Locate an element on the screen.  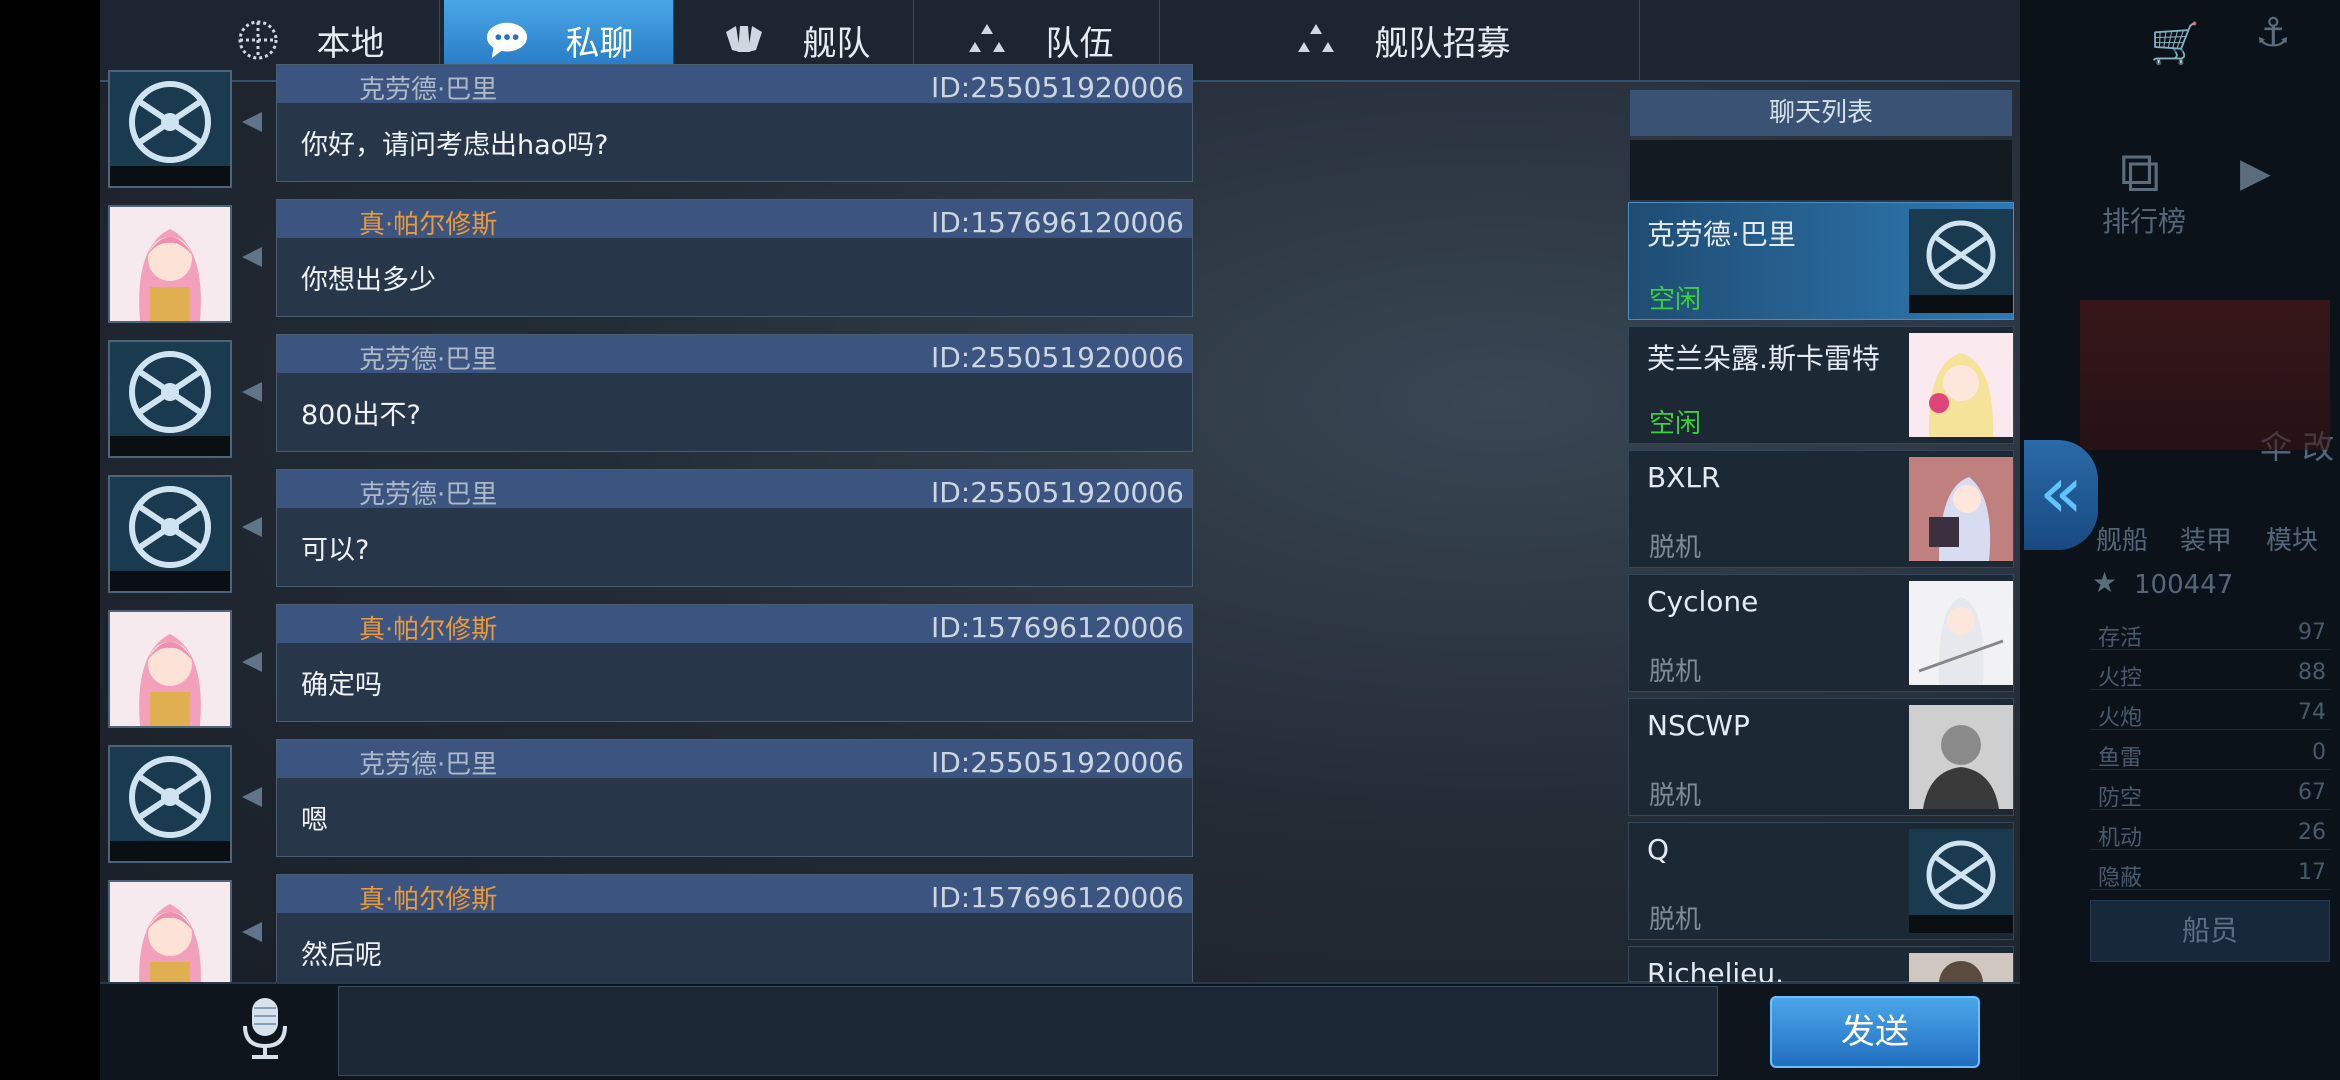
message-bubble: 真·帕尔修斯 ID:157696120006 确定吗 is located at coordinates (734, 663).